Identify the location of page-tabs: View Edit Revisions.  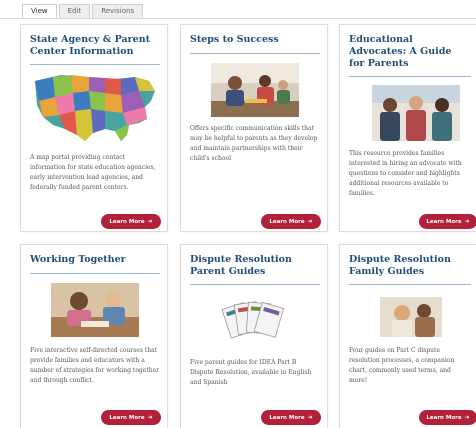
(83, 11).